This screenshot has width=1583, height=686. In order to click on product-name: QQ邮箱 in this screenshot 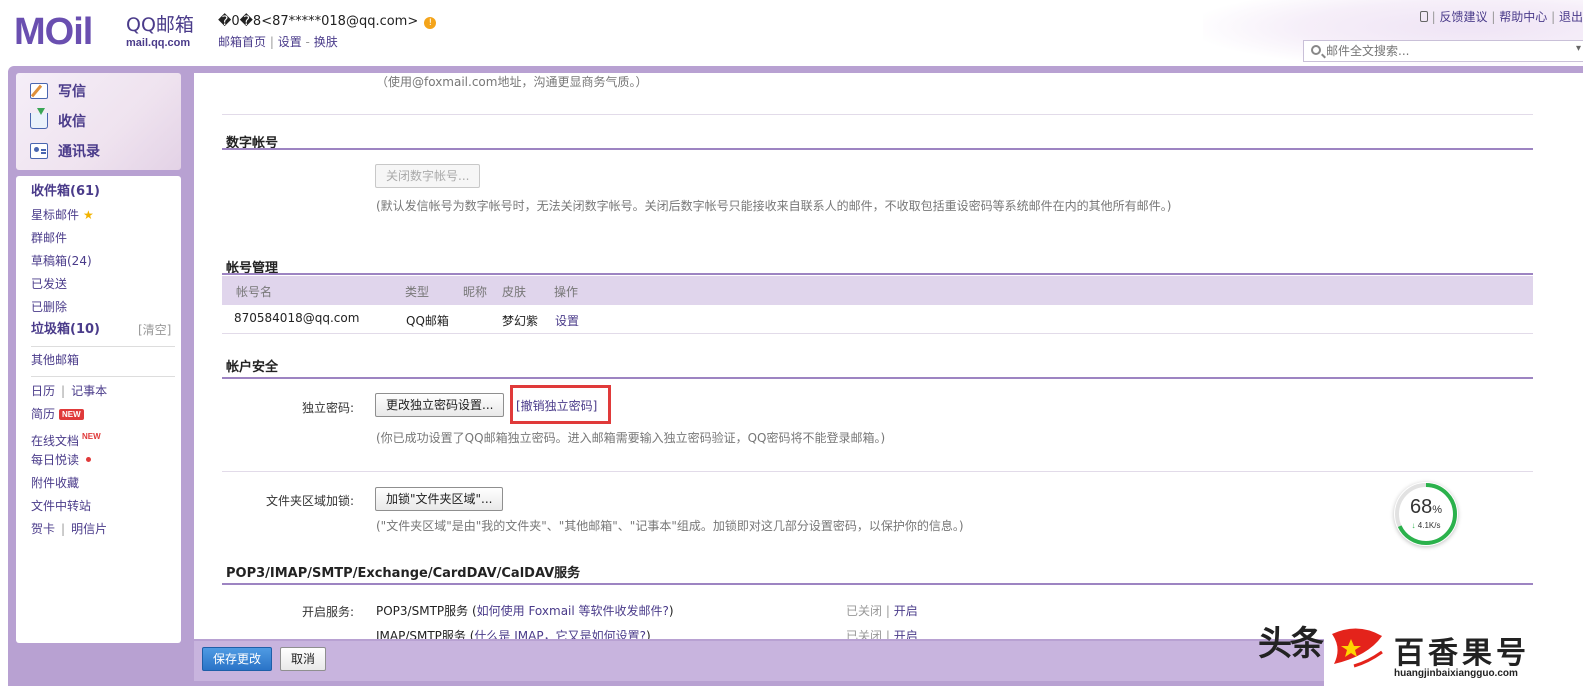, I will do `click(160, 25)`.